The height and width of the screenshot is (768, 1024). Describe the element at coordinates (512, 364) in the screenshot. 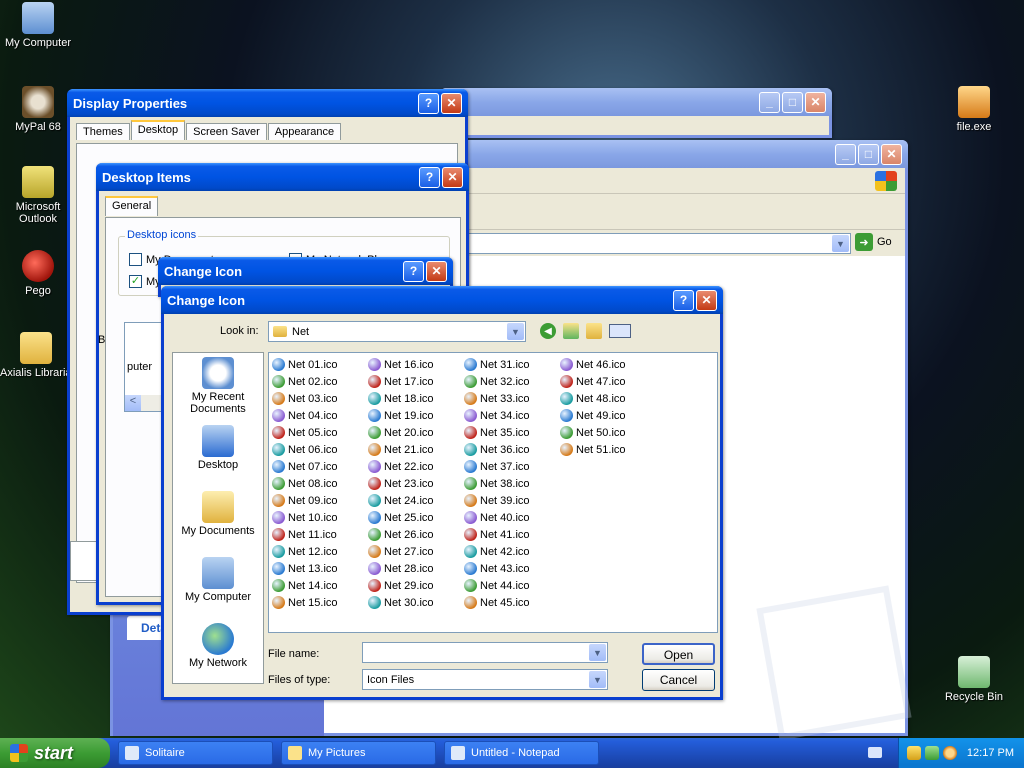

I see `file-item: Net 31.ico` at that location.